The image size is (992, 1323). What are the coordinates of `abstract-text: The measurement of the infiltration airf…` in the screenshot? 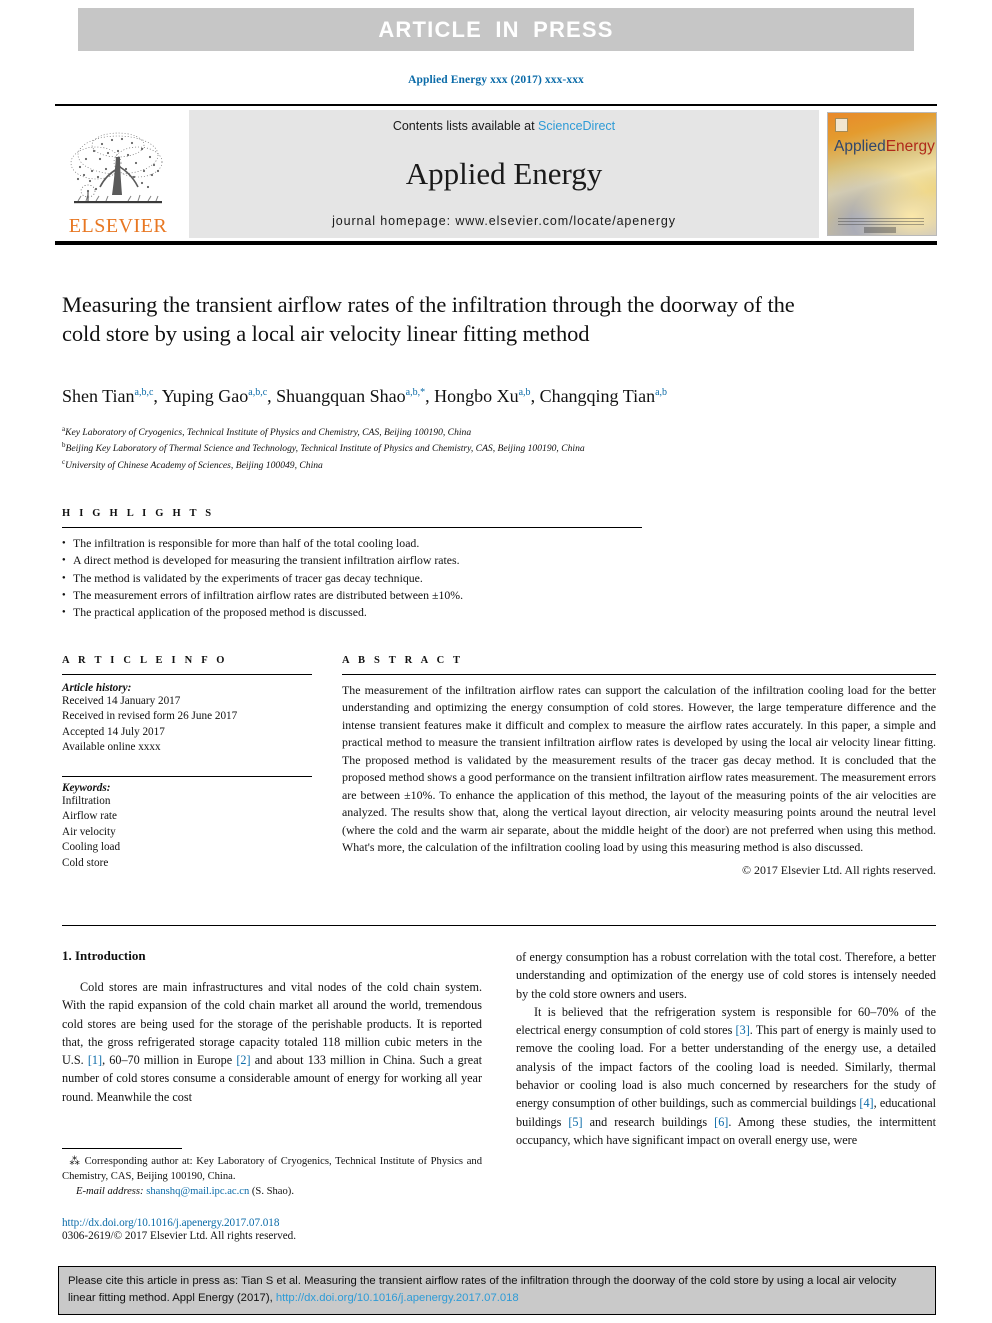 It's located at (639, 768).